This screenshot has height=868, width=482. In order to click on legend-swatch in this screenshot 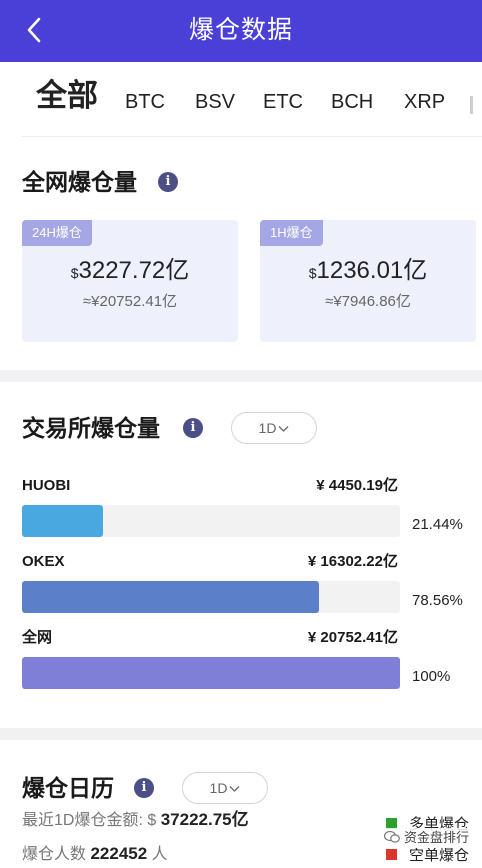, I will do `click(391, 854)`.